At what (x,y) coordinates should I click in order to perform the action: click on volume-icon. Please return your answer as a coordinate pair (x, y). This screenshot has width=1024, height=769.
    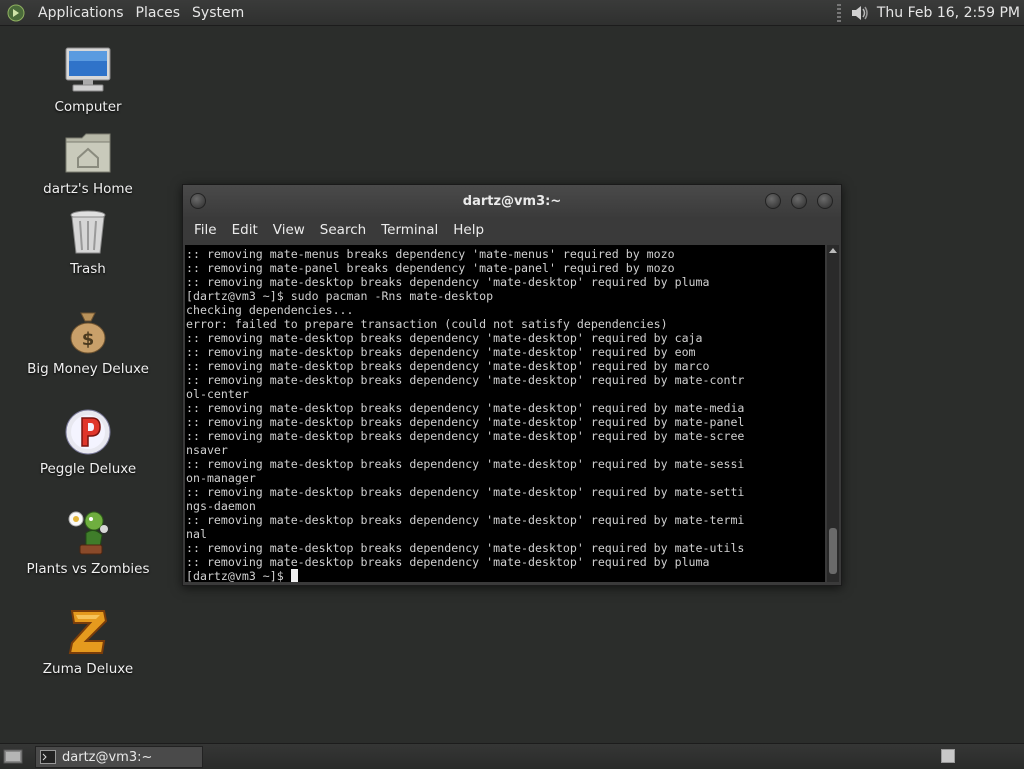
    Looking at the image, I should click on (860, 13).